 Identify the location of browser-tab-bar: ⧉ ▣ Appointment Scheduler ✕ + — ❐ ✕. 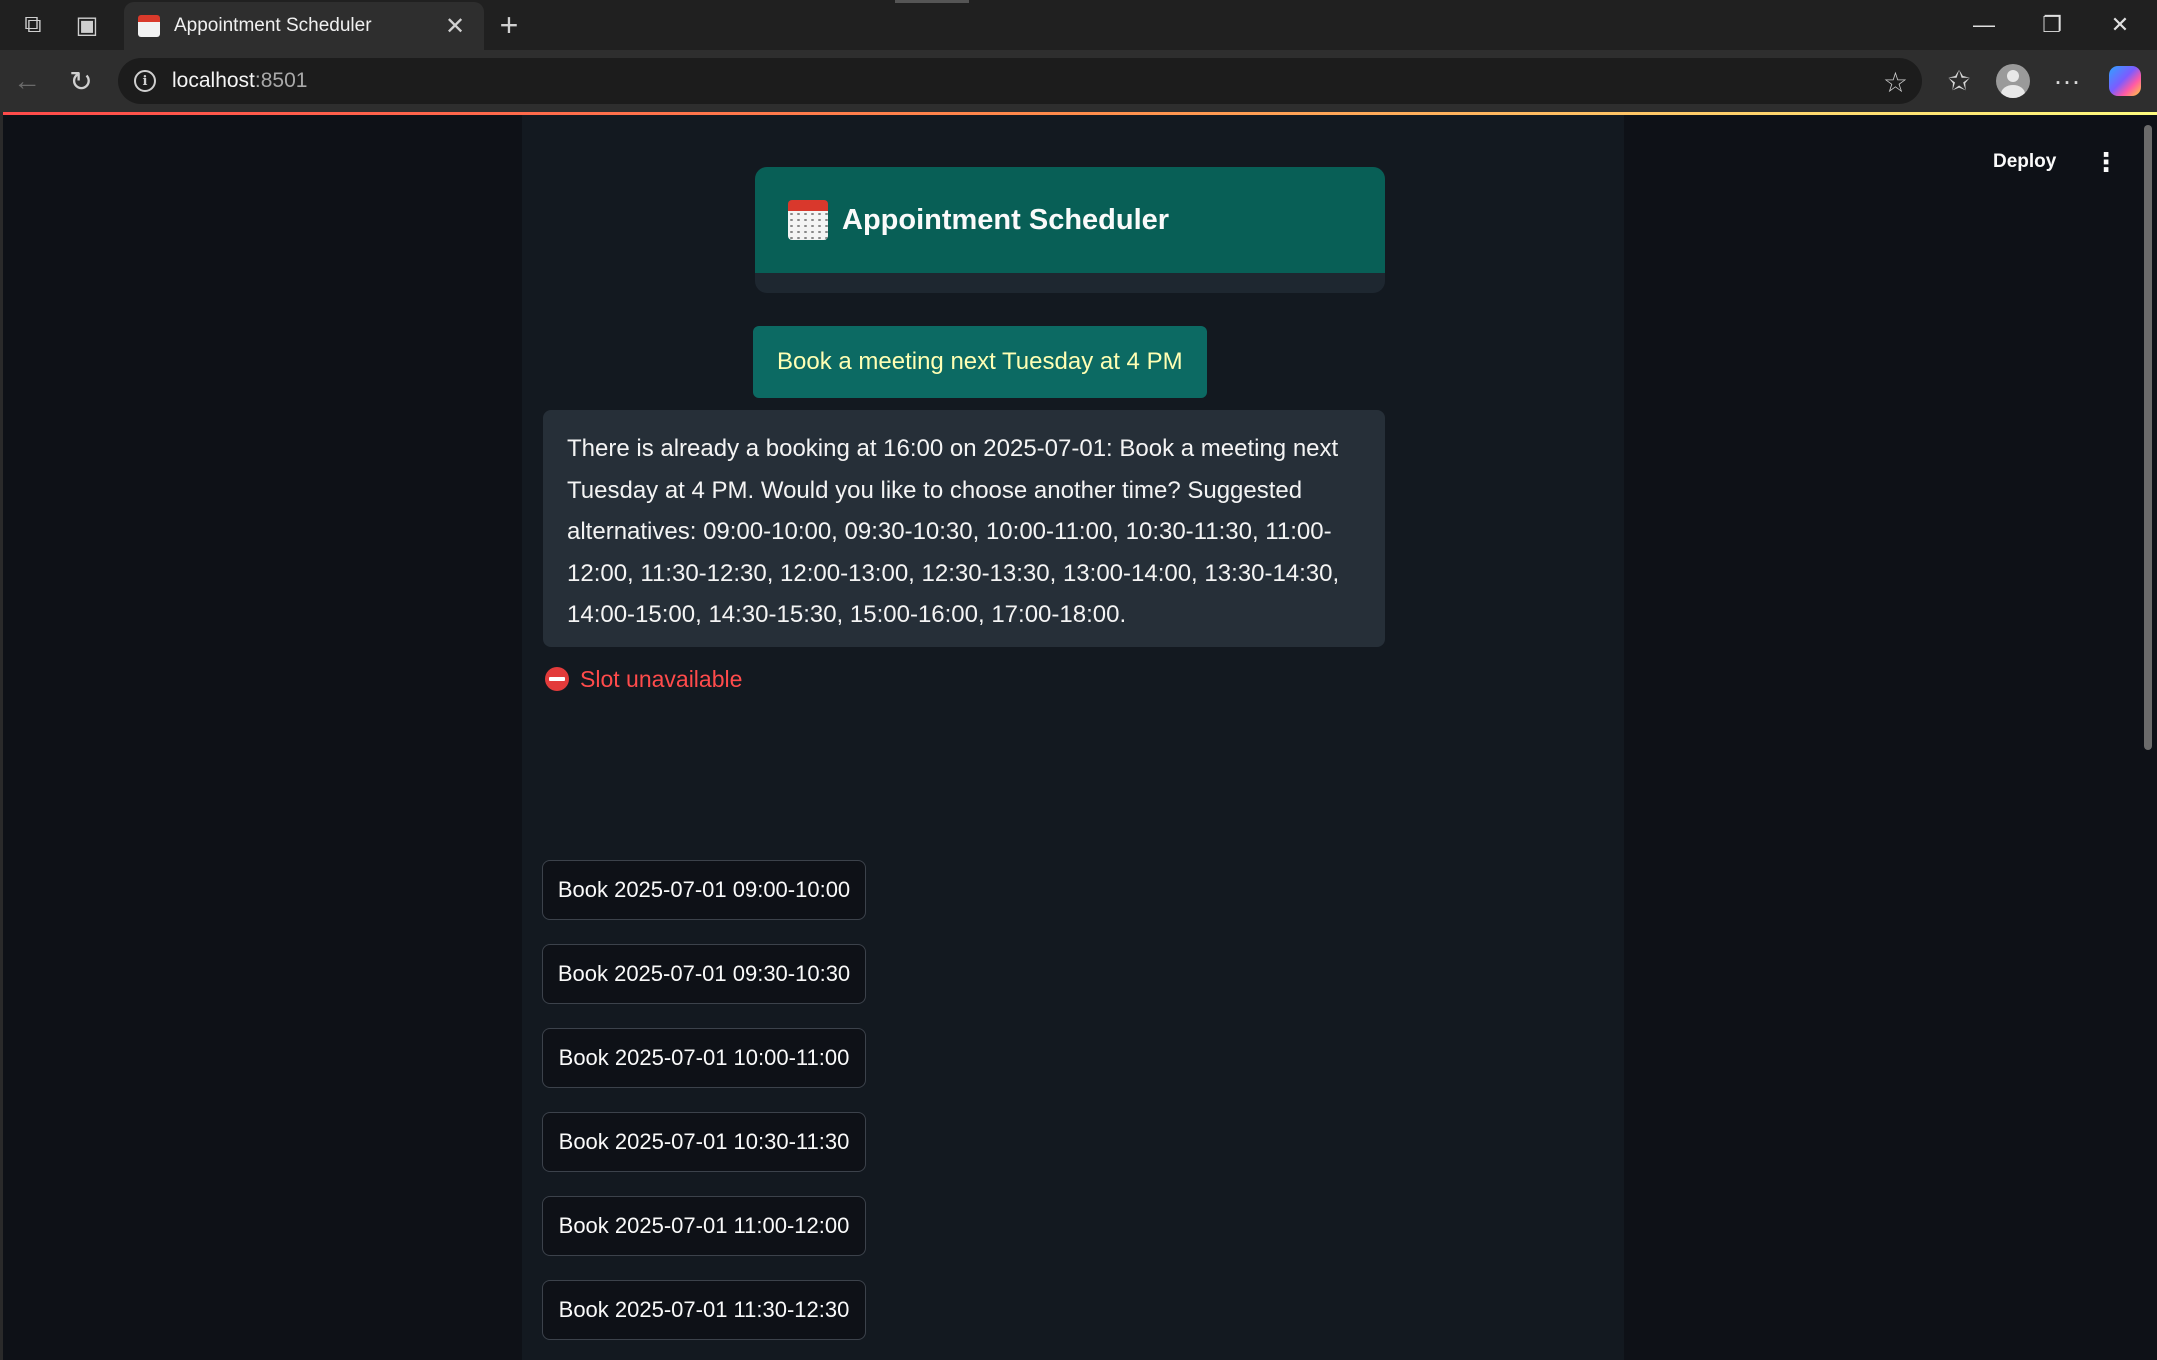
(1078, 25).